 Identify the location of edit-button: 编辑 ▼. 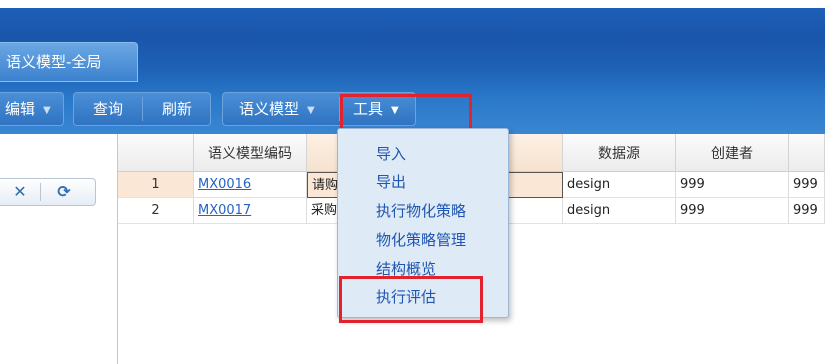
(32, 109).